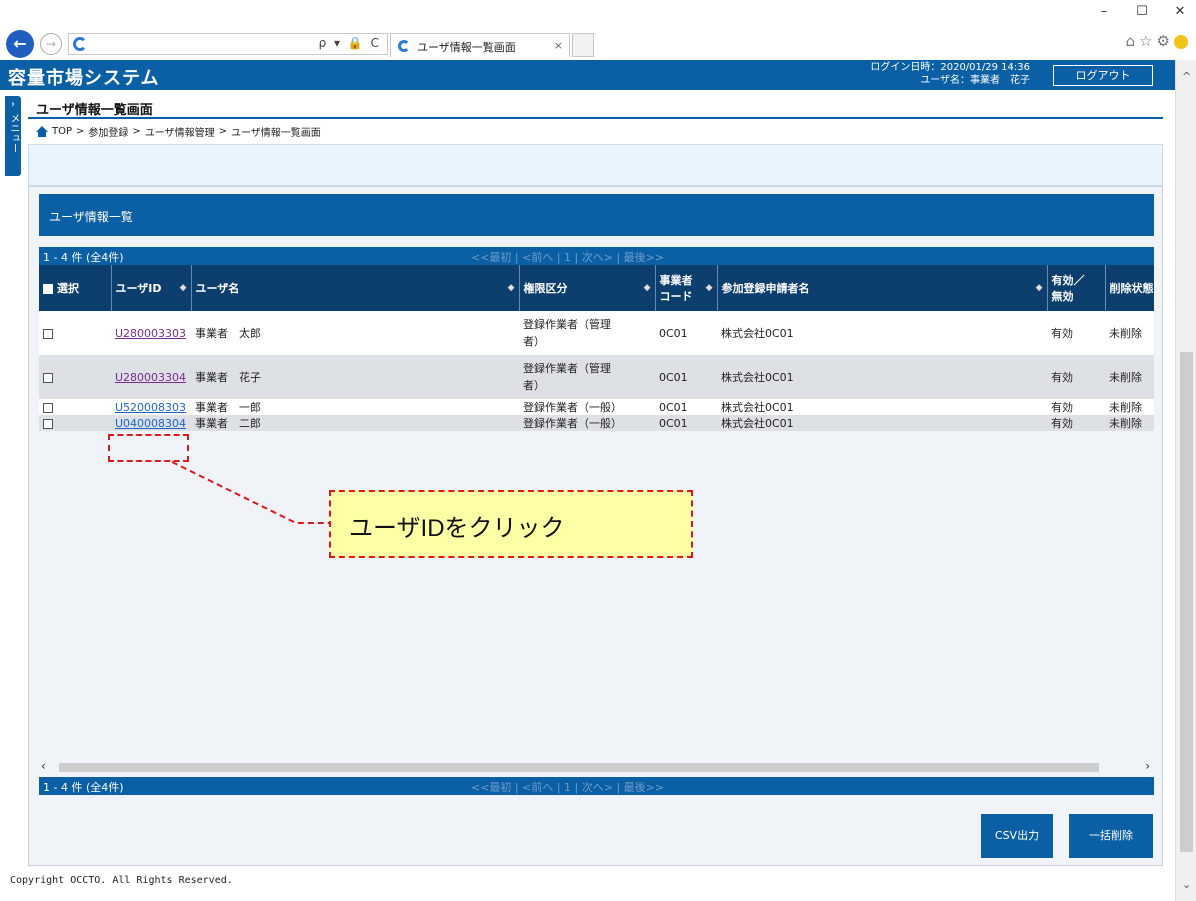 This screenshot has width=1196, height=901. Describe the element at coordinates (51, 44) in the screenshot. I see `forward-arrow-icon: →` at that location.